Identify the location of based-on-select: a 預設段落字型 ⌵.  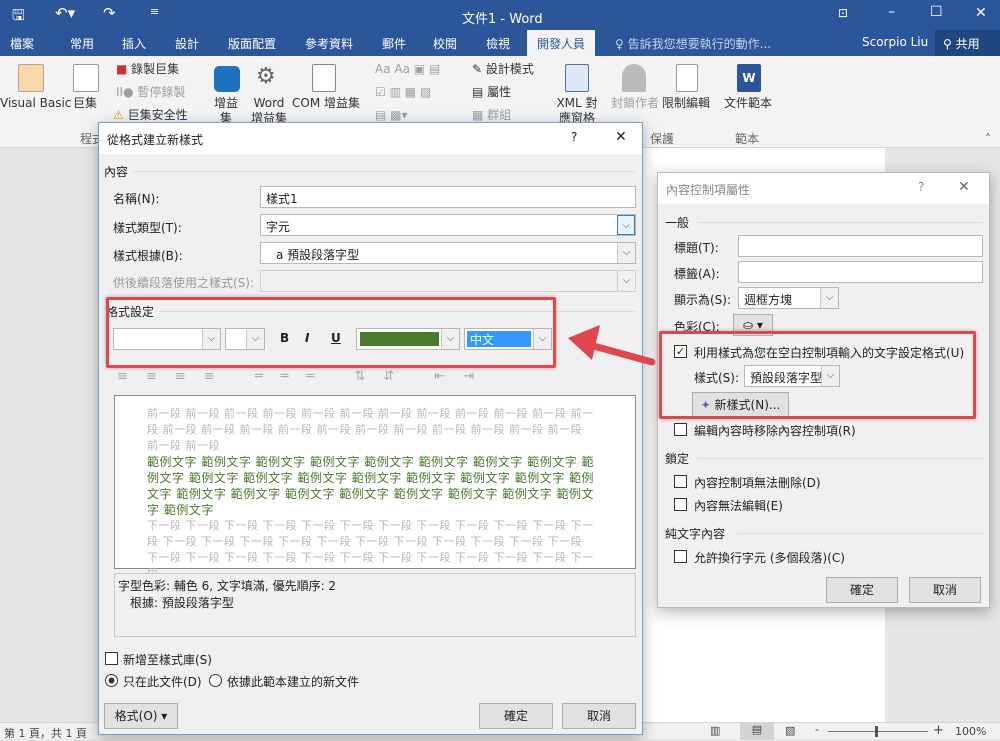
(448, 253).